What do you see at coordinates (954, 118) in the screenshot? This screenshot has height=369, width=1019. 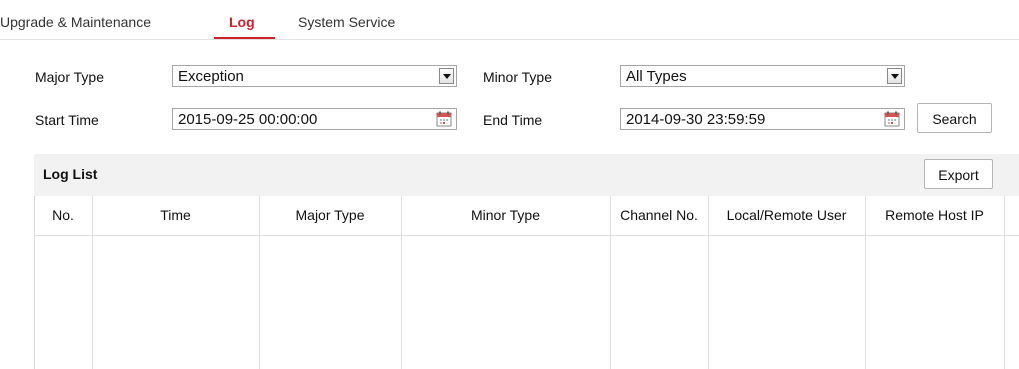 I see `search-button: Search` at bounding box center [954, 118].